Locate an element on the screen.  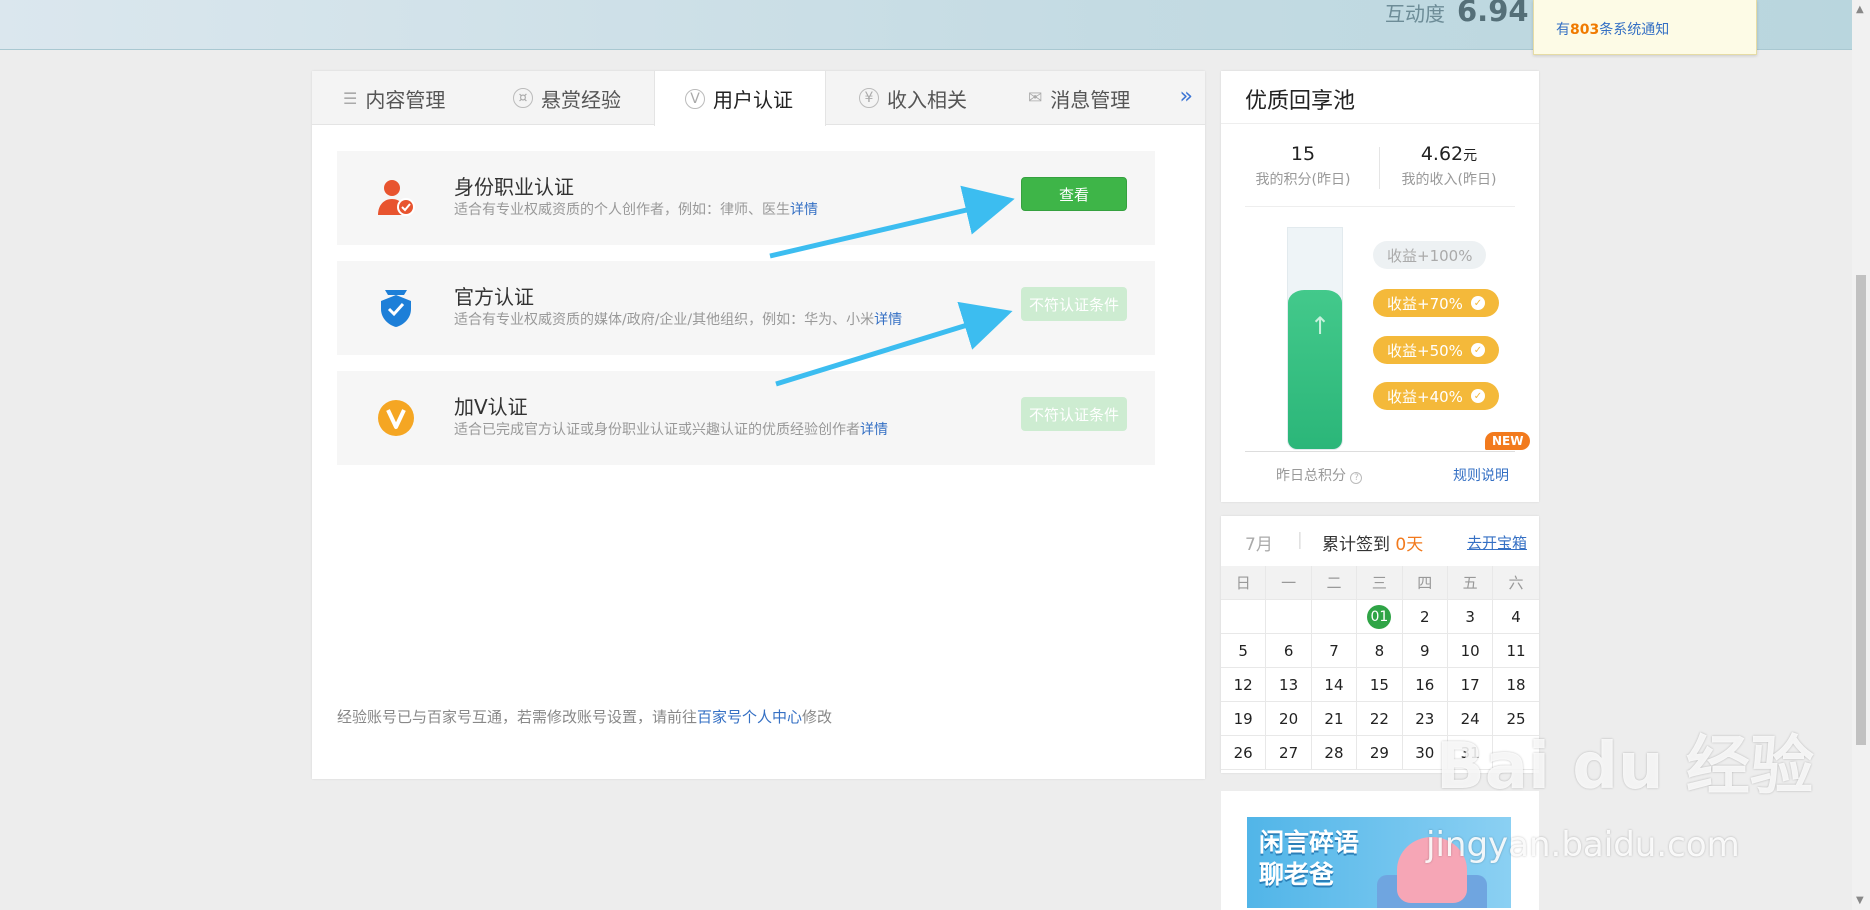
calendar-day: 2 is located at coordinates (1425, 617).